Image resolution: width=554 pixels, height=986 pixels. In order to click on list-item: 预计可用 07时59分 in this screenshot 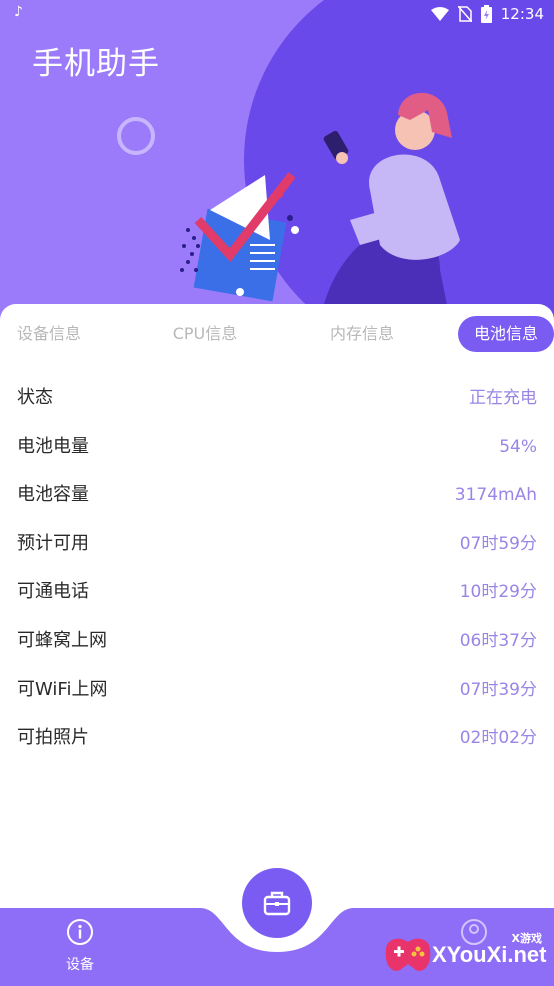, I will do `click(277, 544)`.